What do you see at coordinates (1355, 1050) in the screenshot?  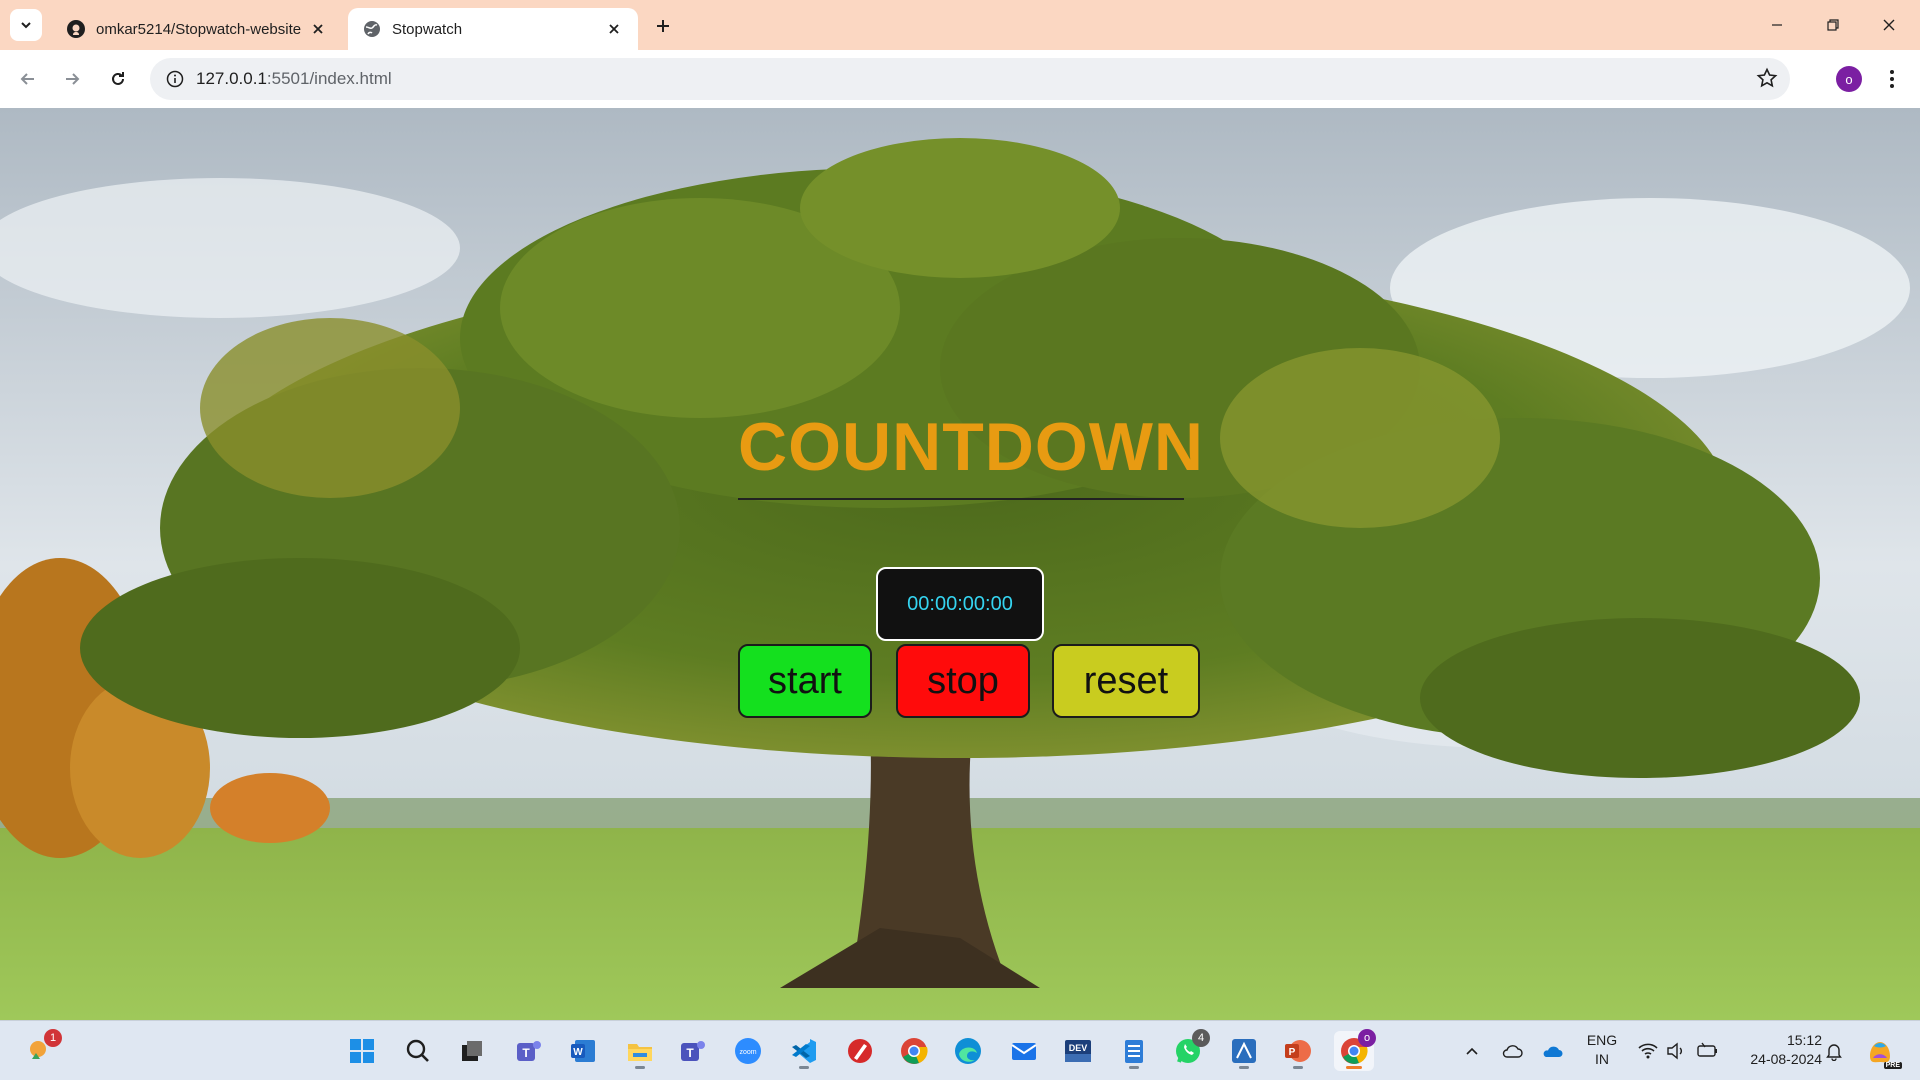 I see `chrome-profile-taskbar-app: o` at bounding box center [1355, 1050].